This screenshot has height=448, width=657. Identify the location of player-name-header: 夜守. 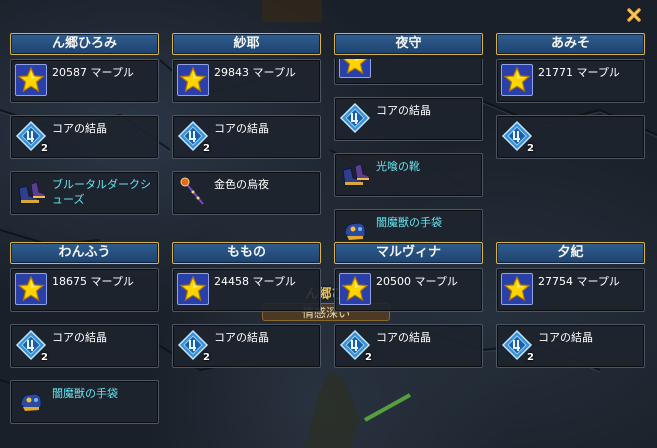
(408, 44).